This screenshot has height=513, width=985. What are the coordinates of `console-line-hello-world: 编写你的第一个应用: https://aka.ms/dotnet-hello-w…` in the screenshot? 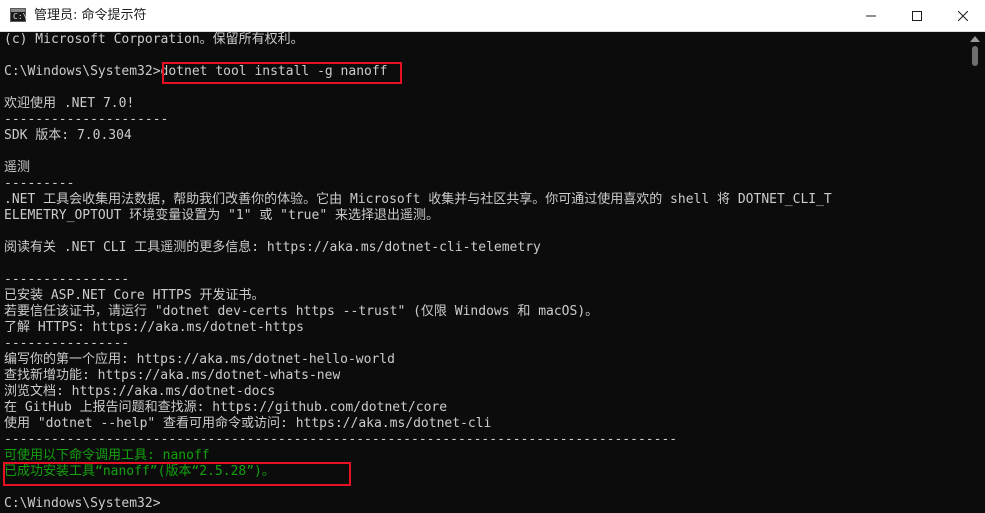 It's located at (199, 359).